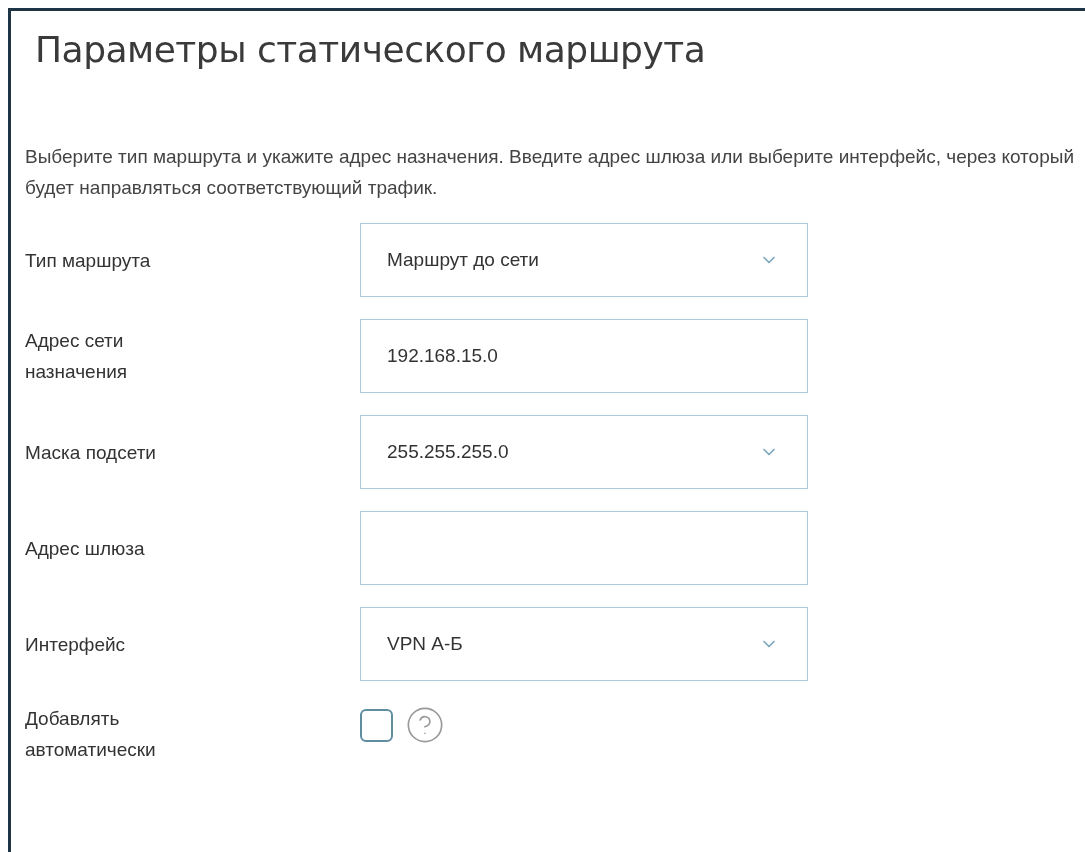 Image resolution: width=1085 pixels, height=852 pixels. Describe the element at coordinates (584, 452) in the screenshot. I see `dropdown-field: 255.255.255.0` at that location.